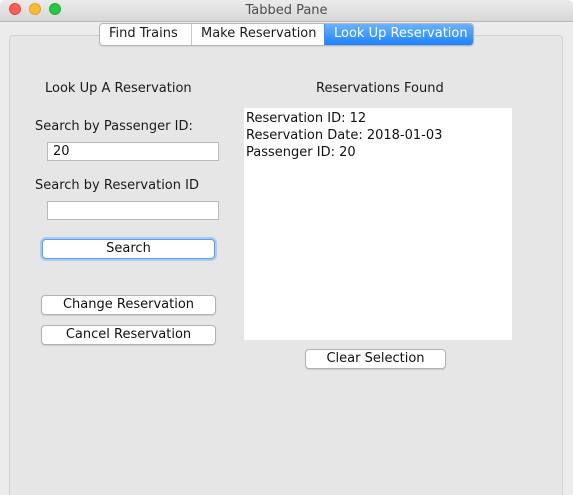 This screenshot has height=495, width=573. Describe the element at coordinates (380, 88) in the screenshot. I see `results-heading: Reservations Found` at that location.